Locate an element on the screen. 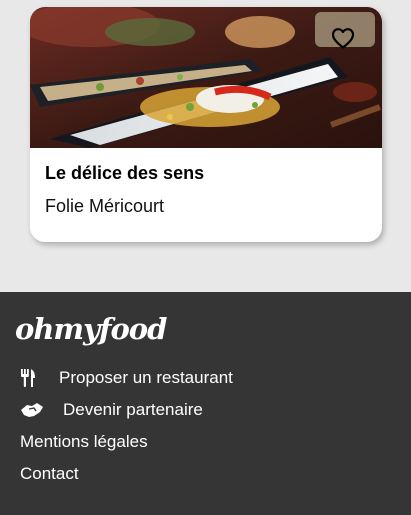 Image resolution: width=411 pixels, height=515 pixels. footer-link-label: Devenir partenaire is located at coordinates (133, 409).